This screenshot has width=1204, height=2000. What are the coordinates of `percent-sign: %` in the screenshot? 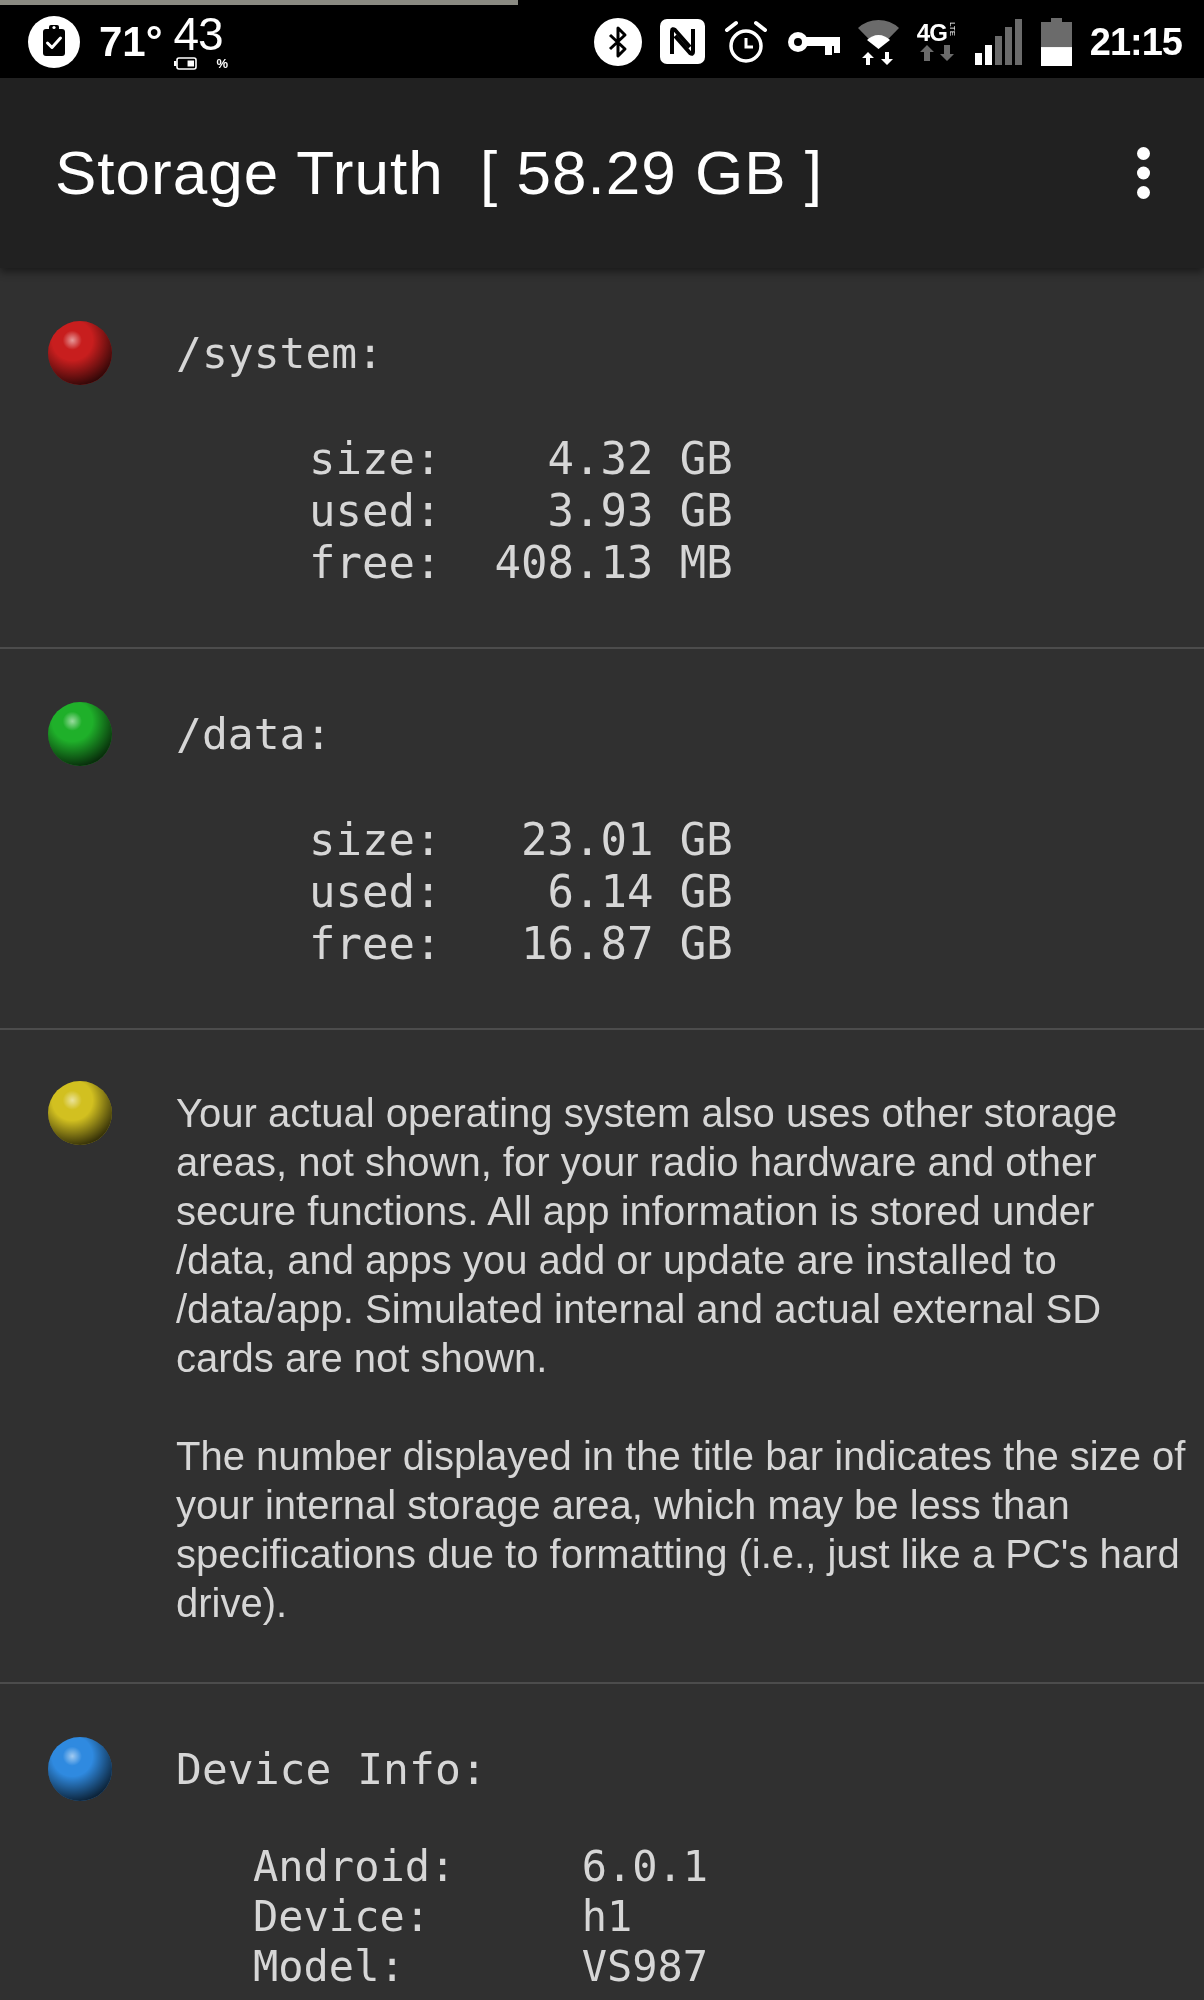 It's located at (222, 63).